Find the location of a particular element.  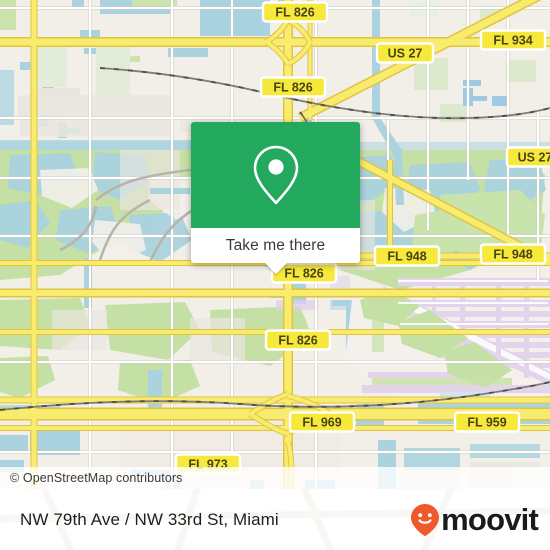

moovit-smiley-pin-icon is located at coordinates (425, 519).